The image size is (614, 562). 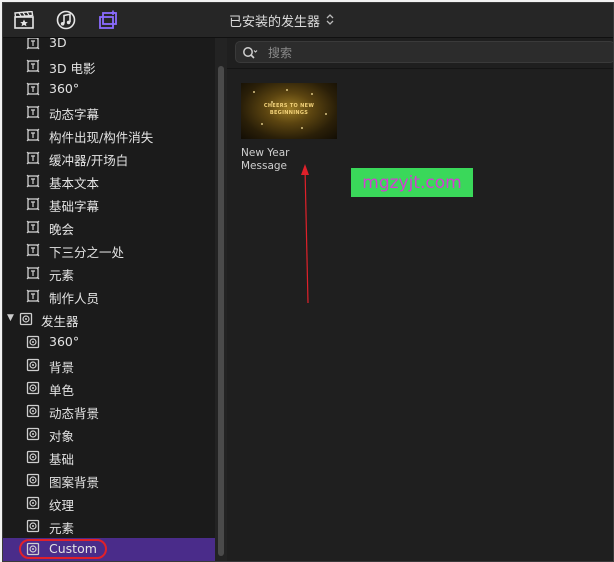 I want to click on tile-thumbnail: CHEERS TO NEW BEGINNINGS, so click(x=289, y=111).